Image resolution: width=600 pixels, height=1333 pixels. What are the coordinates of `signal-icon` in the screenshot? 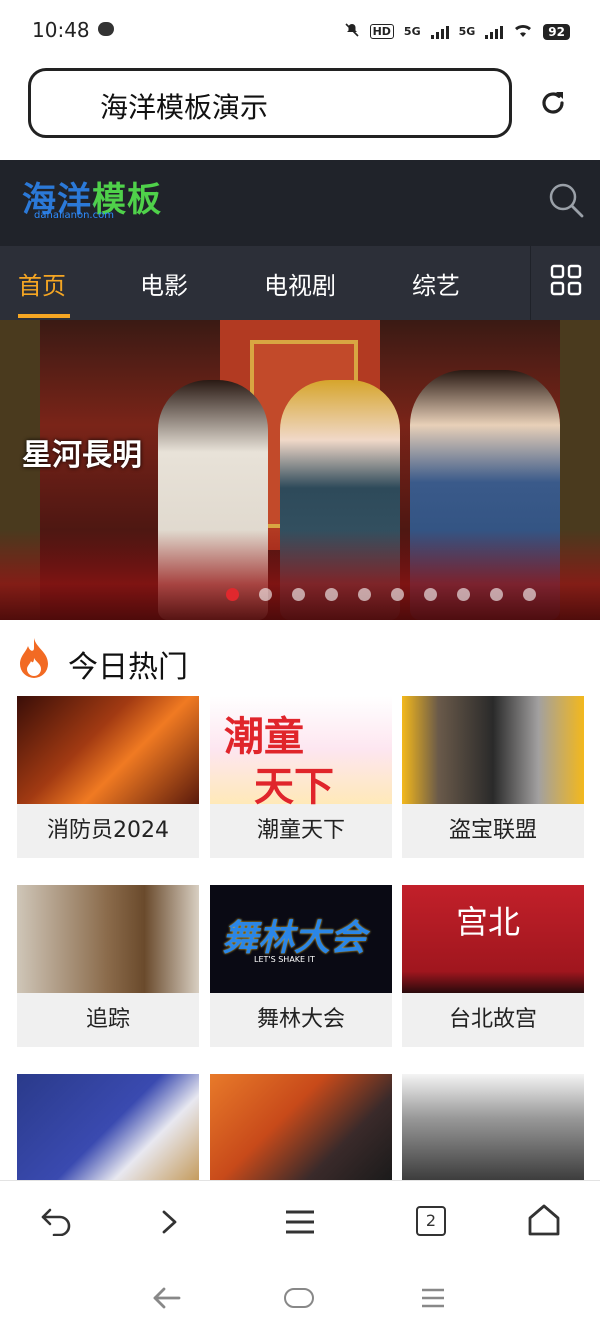 It's located at (439, 32).